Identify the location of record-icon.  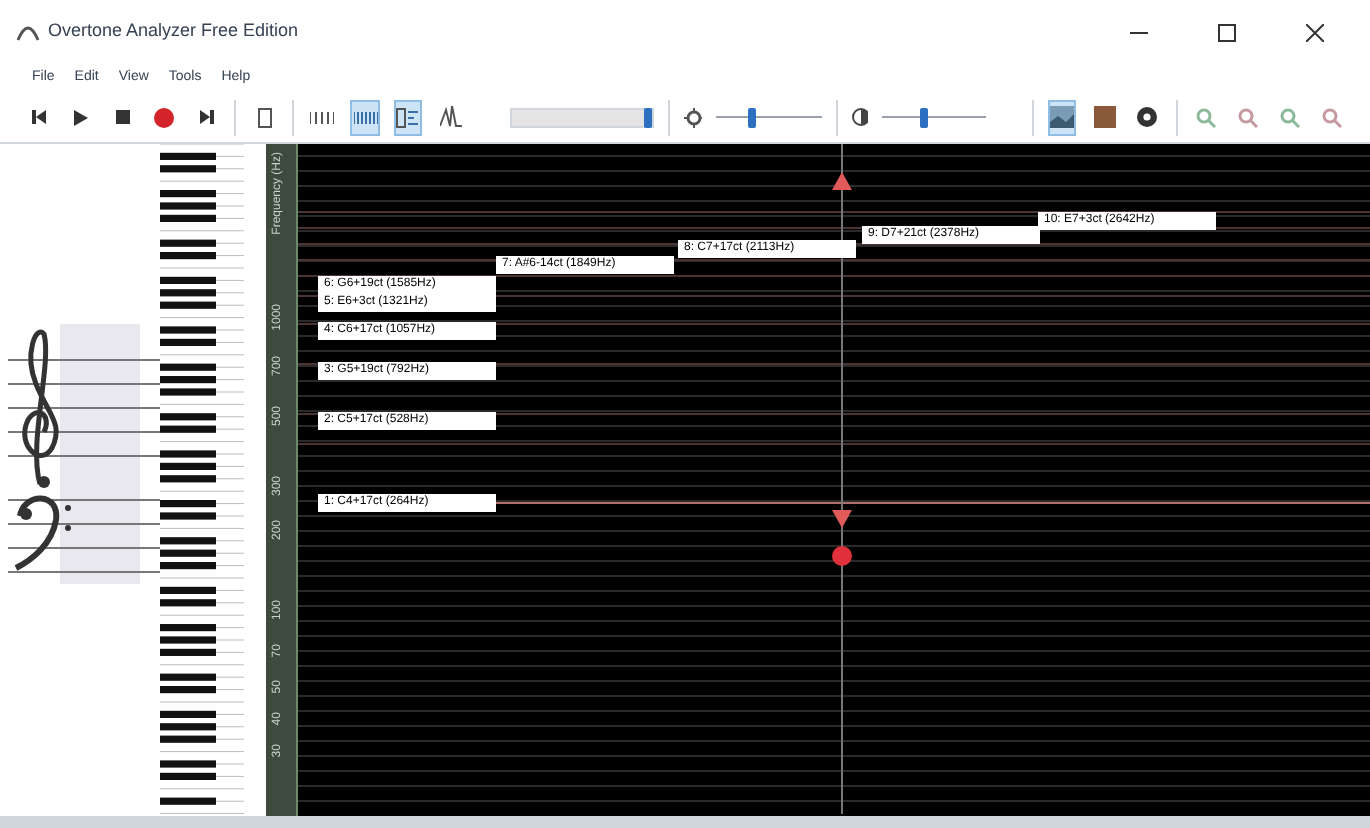
(164, 117).